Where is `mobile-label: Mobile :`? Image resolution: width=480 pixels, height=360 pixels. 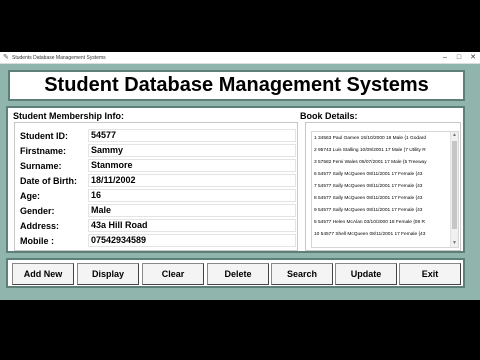 mobile-label: Mobile : is located at coordinates (37, 241).